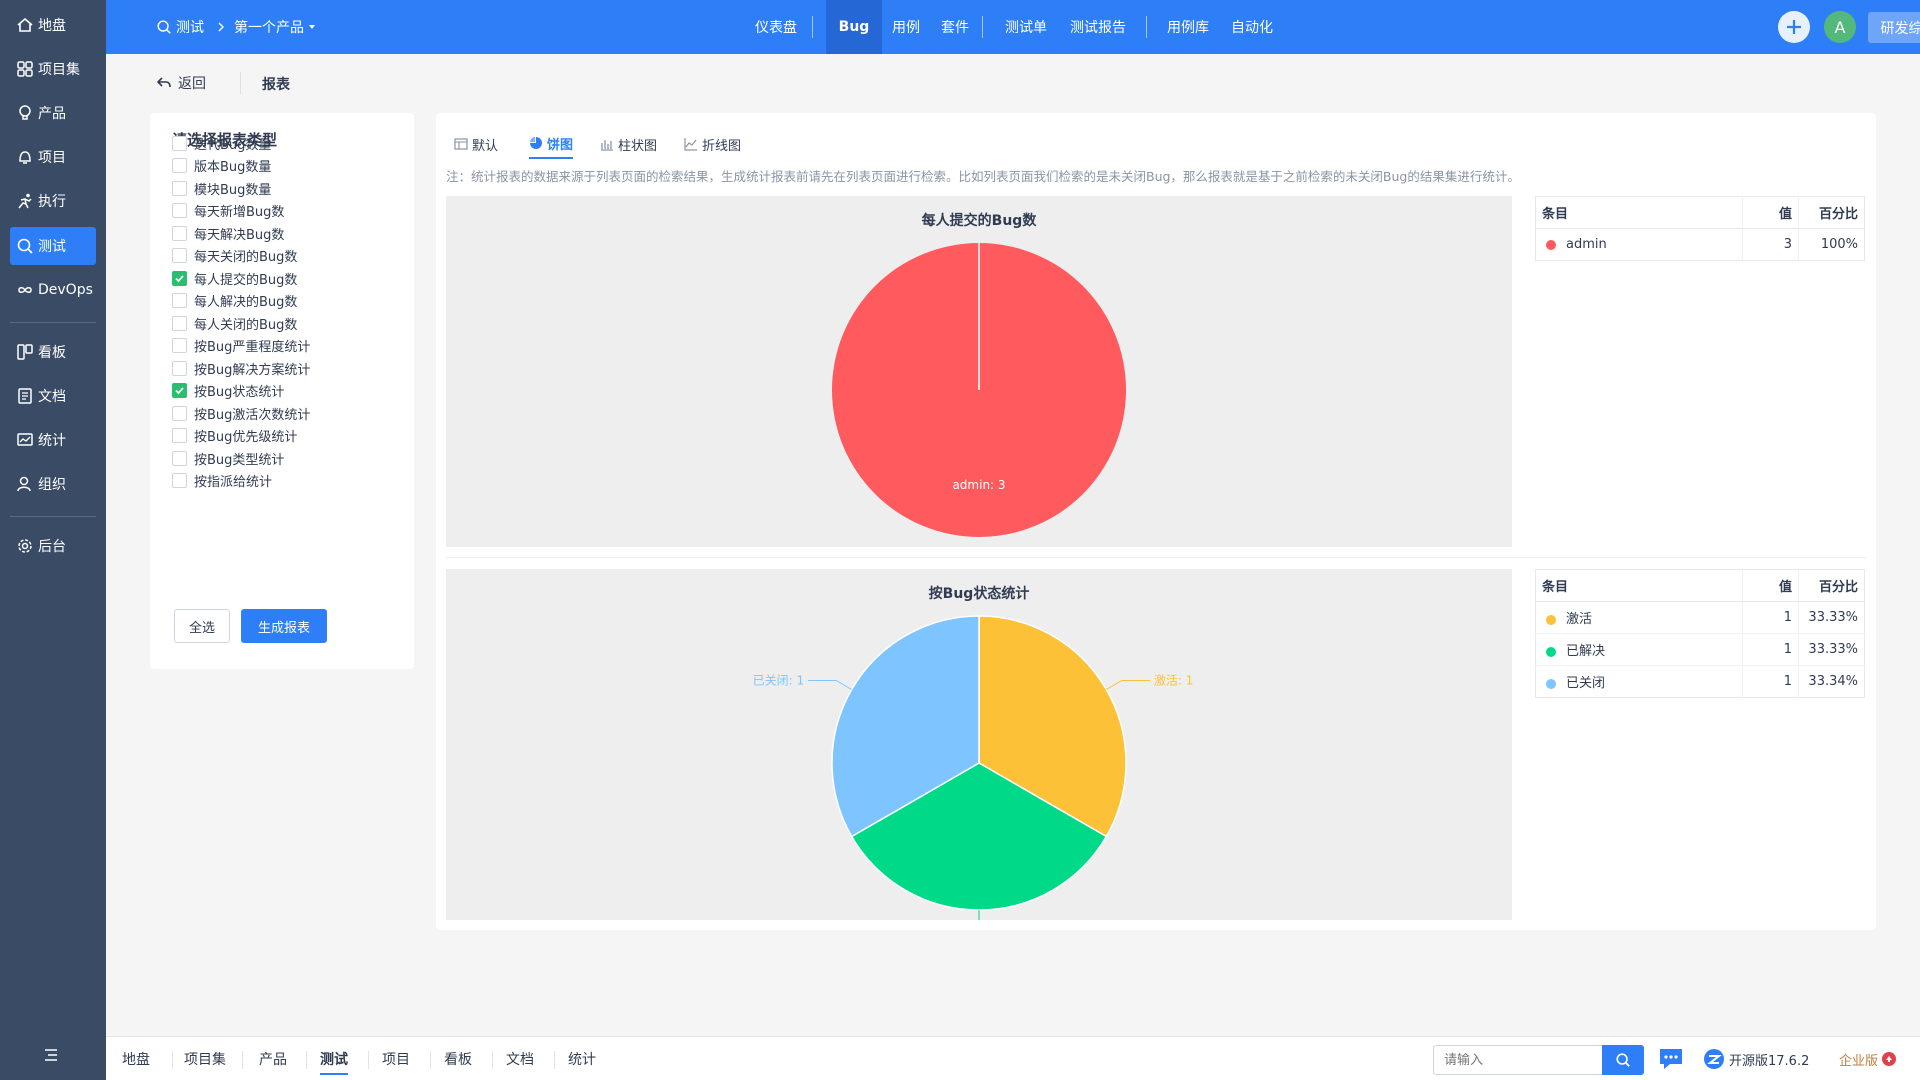  Describe the element at coordinates (1770, 681) in the screenshot. I see `legend-value: 1` at that location.